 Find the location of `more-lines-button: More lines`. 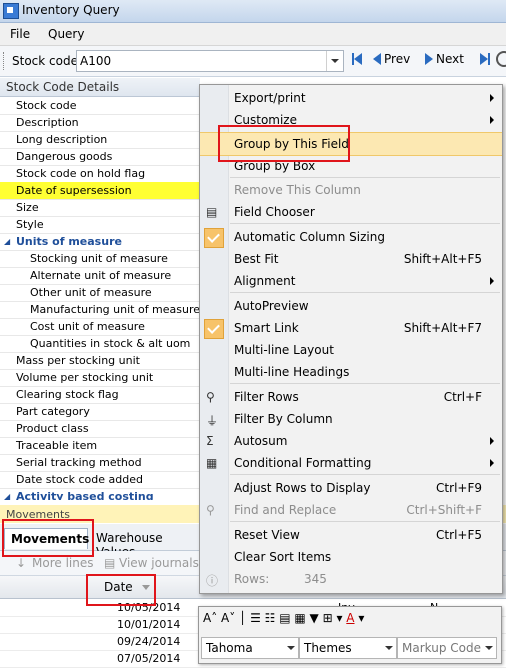

more-lines-button: More lines is located at coordinates (62, 563).